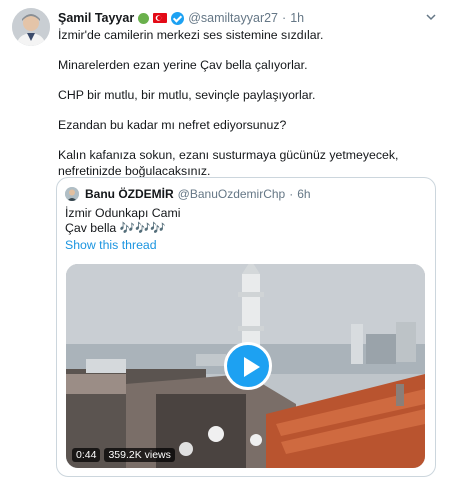 The height and width of the screenshot is (482, 450). Describe the element at coordinates (160, 18) in the screenshot. I see `turkey-flag-icon` at that location.